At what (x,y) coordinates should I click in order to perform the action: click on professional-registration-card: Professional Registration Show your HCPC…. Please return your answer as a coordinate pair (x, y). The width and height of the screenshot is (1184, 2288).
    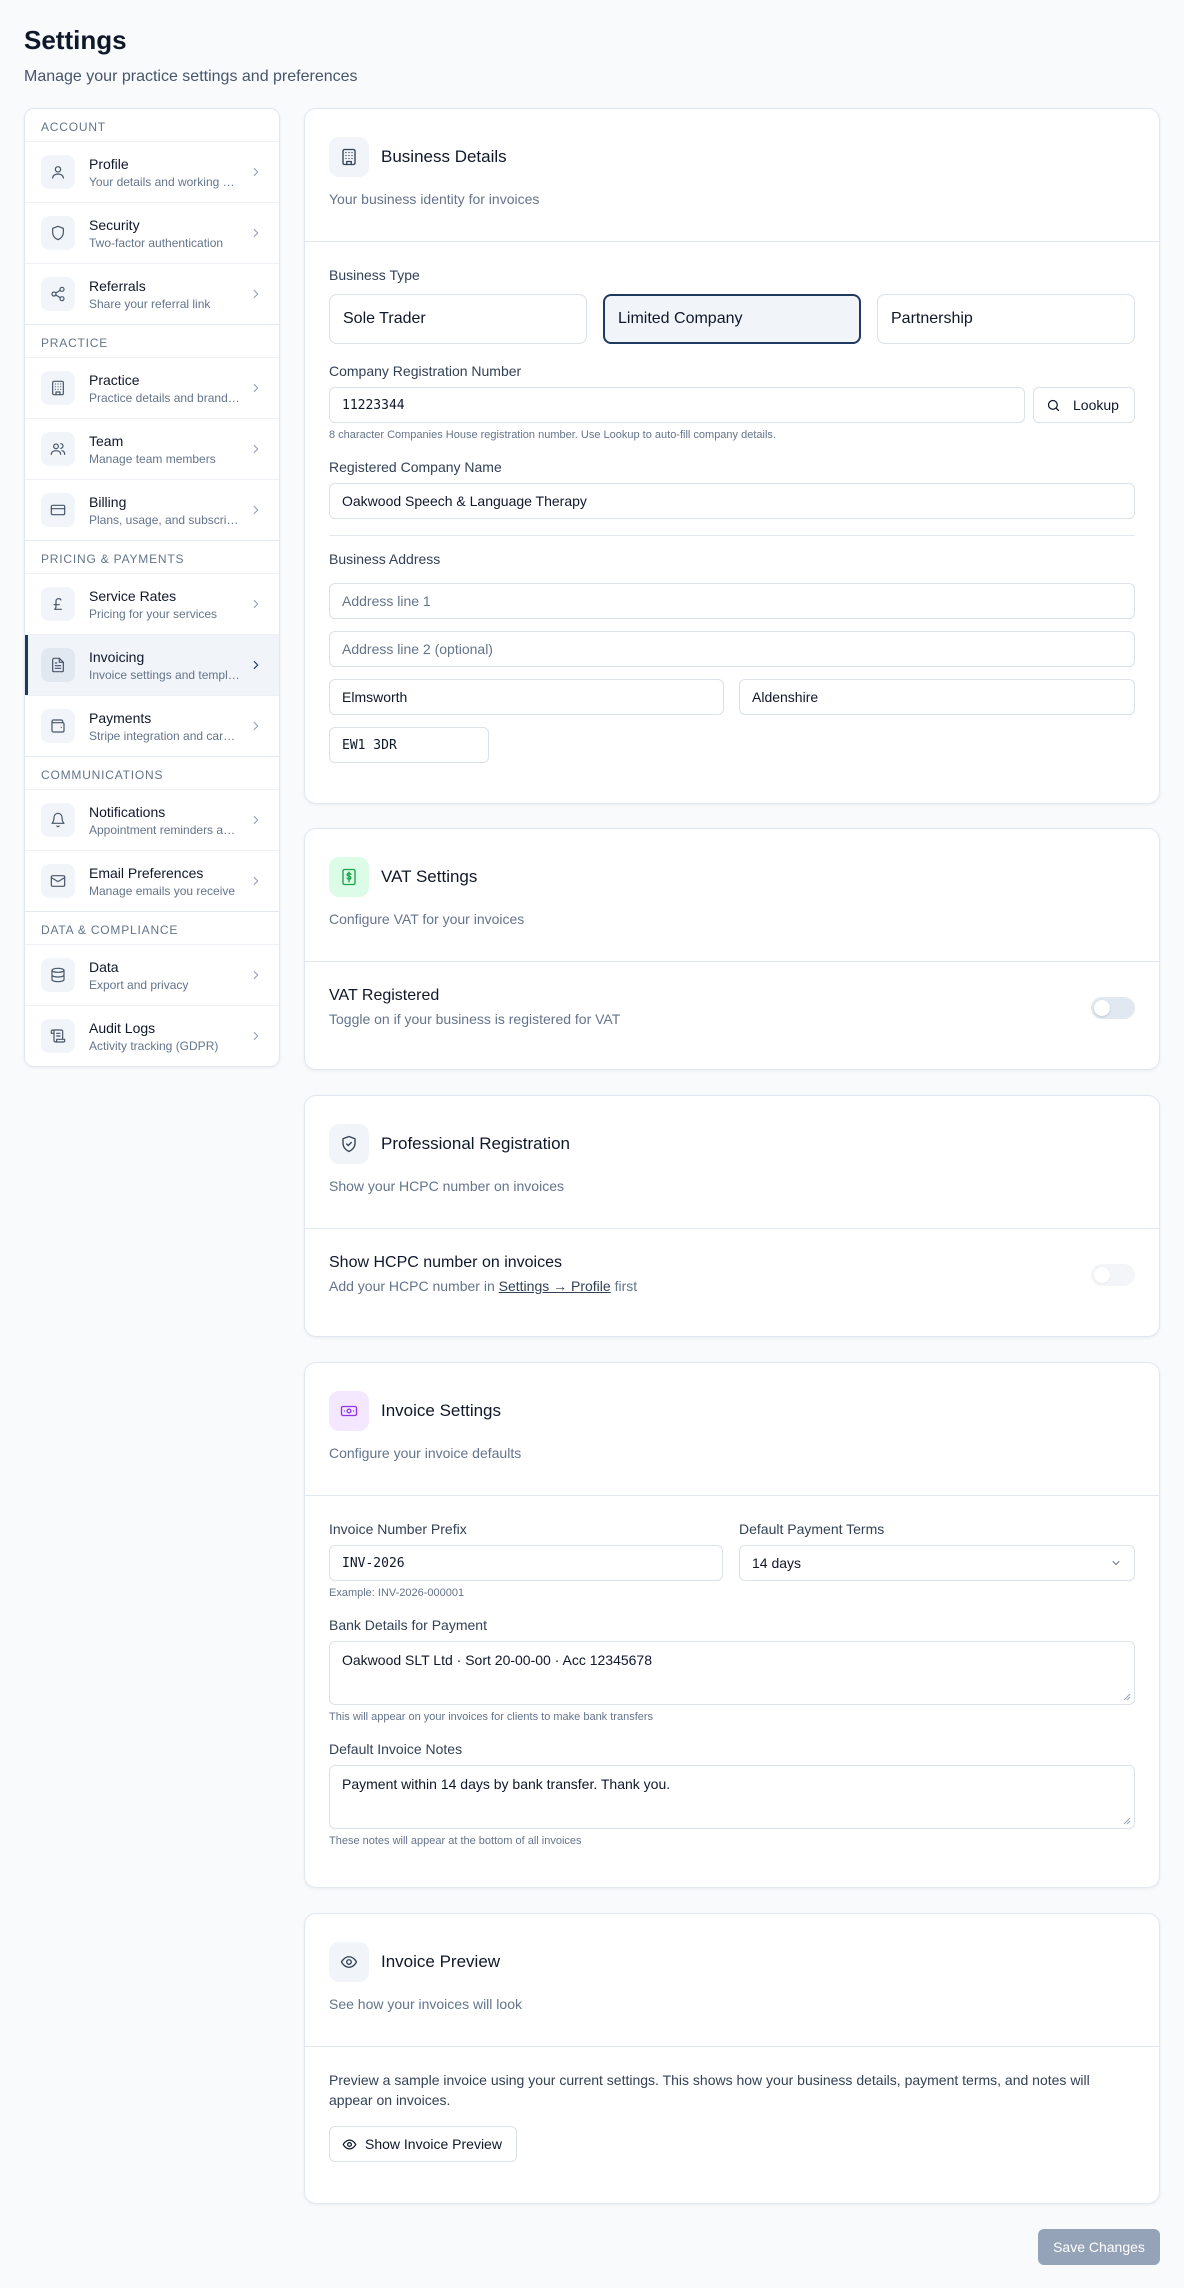
    Looking at the image, I should click on (732, 1216).